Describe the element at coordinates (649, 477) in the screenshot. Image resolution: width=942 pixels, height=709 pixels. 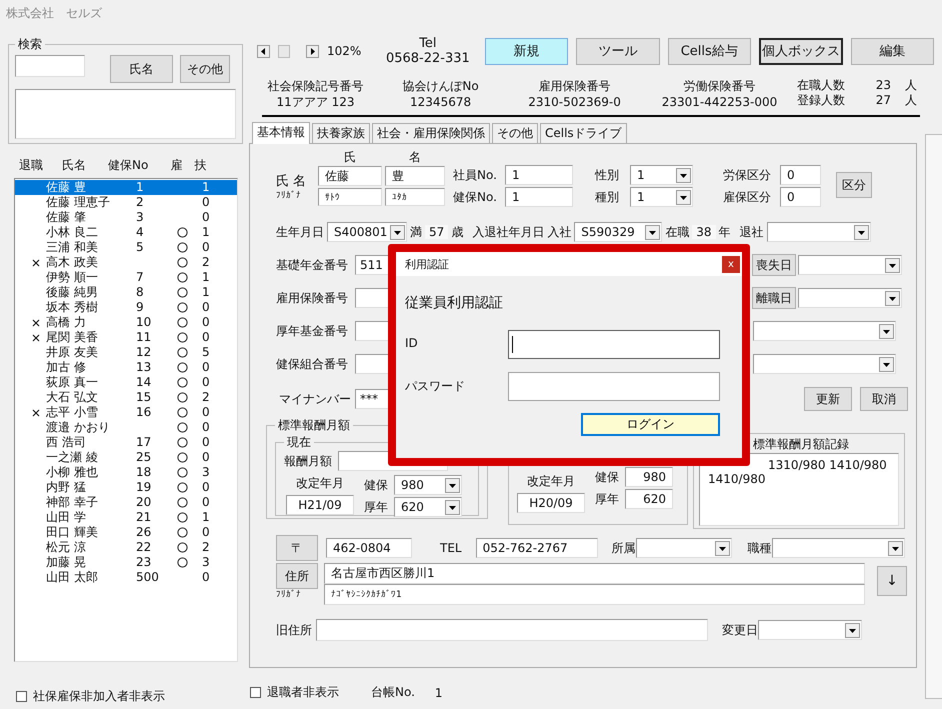
I see `kenpo-field: 980` at that location.